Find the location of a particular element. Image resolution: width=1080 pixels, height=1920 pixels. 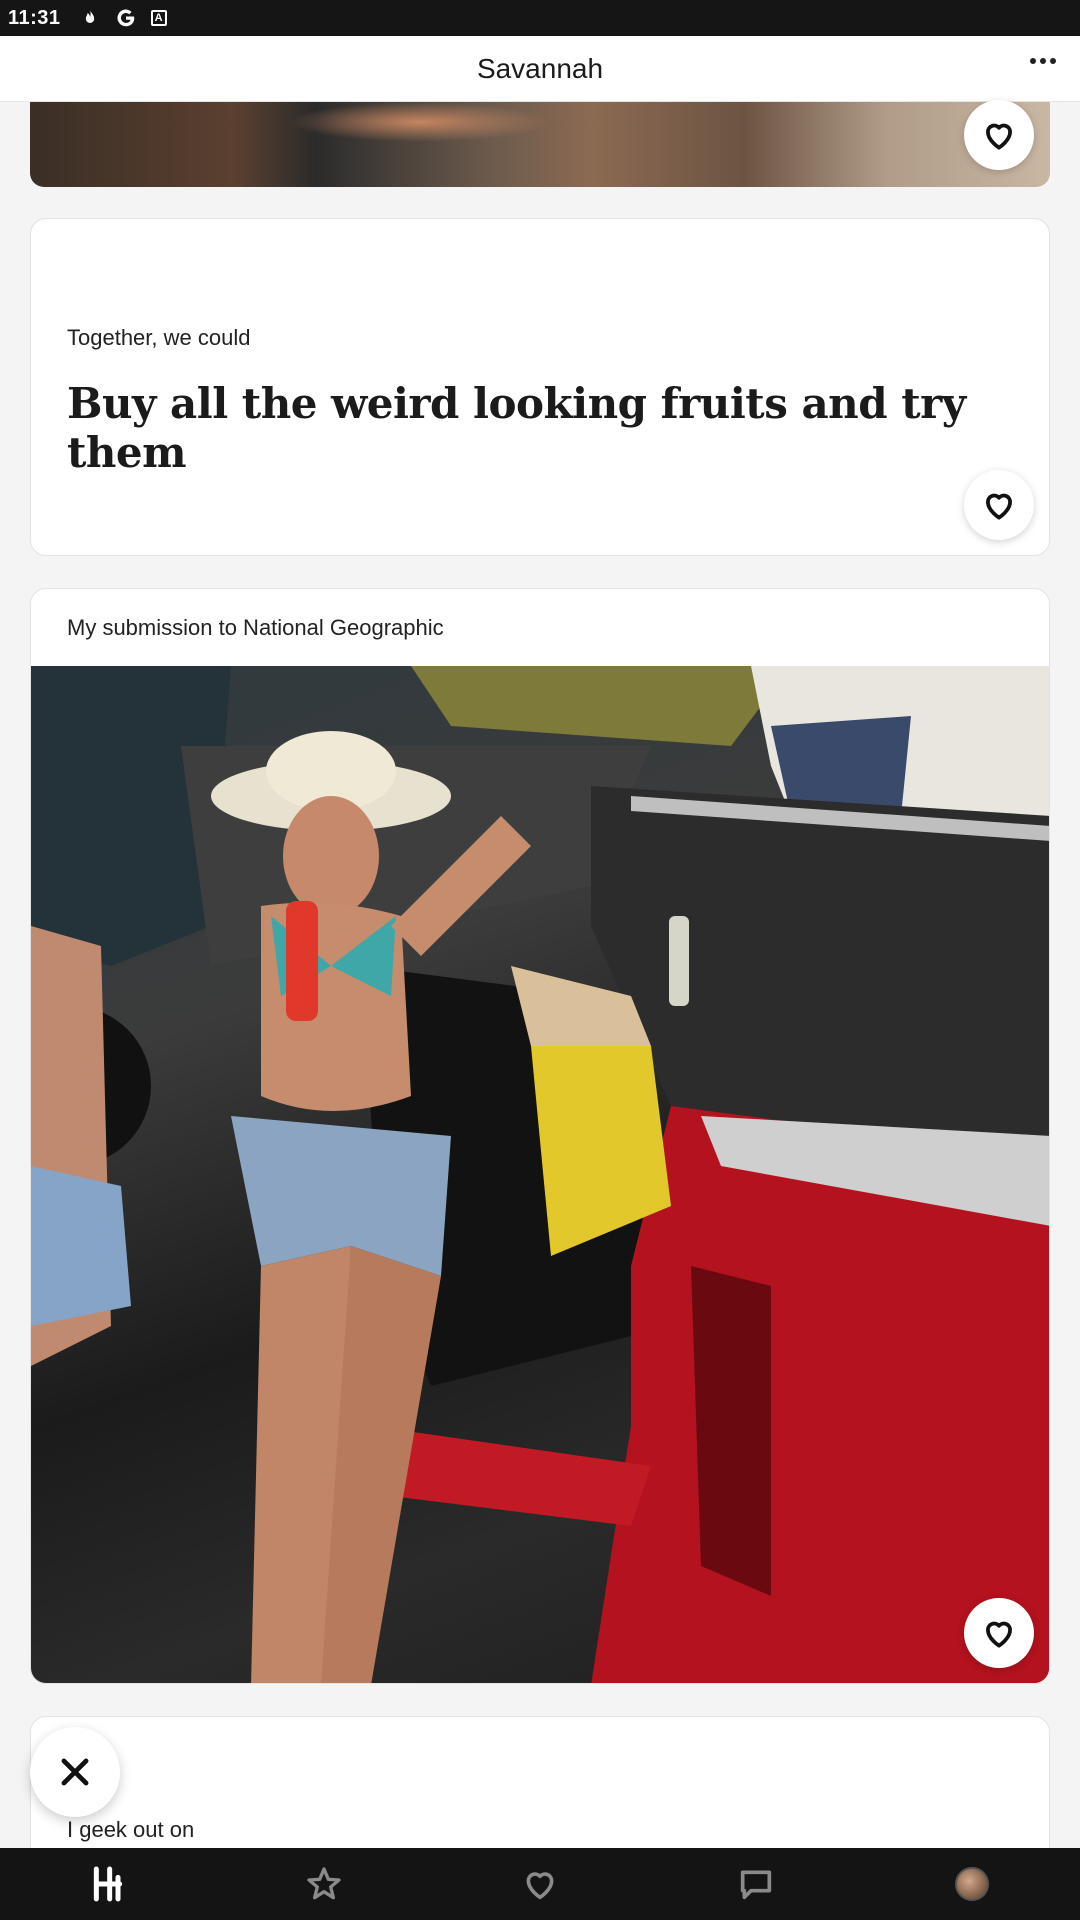

like-prompt-button is located at coordinates (999, 505).